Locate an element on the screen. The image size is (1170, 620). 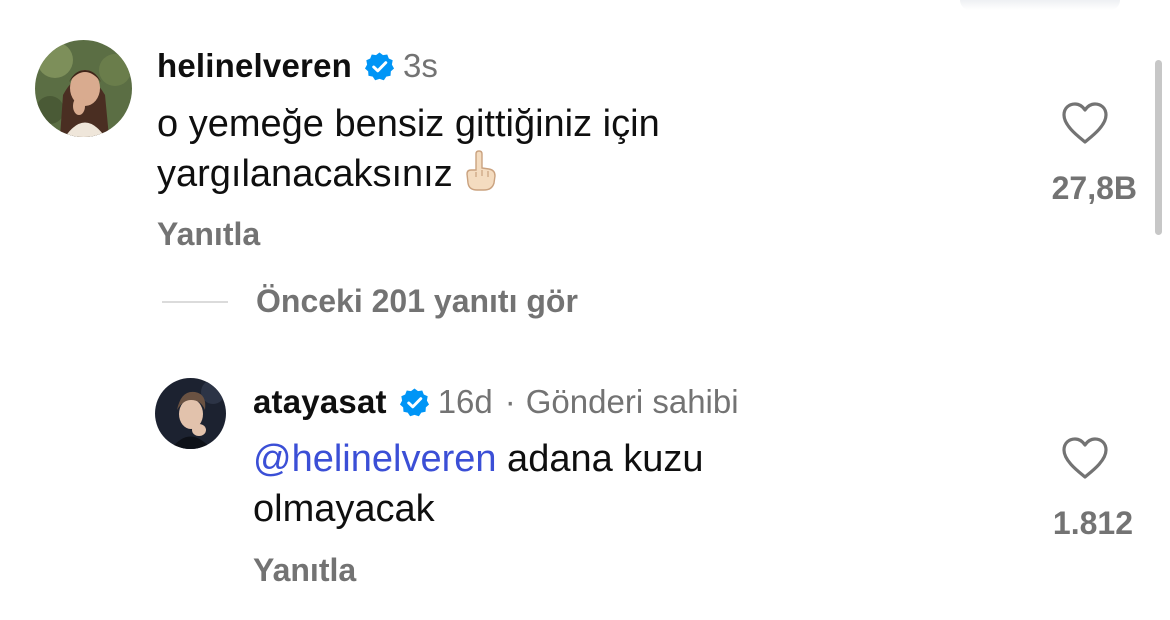
avatar-atayasat-image is located at coordinates (190, 413).